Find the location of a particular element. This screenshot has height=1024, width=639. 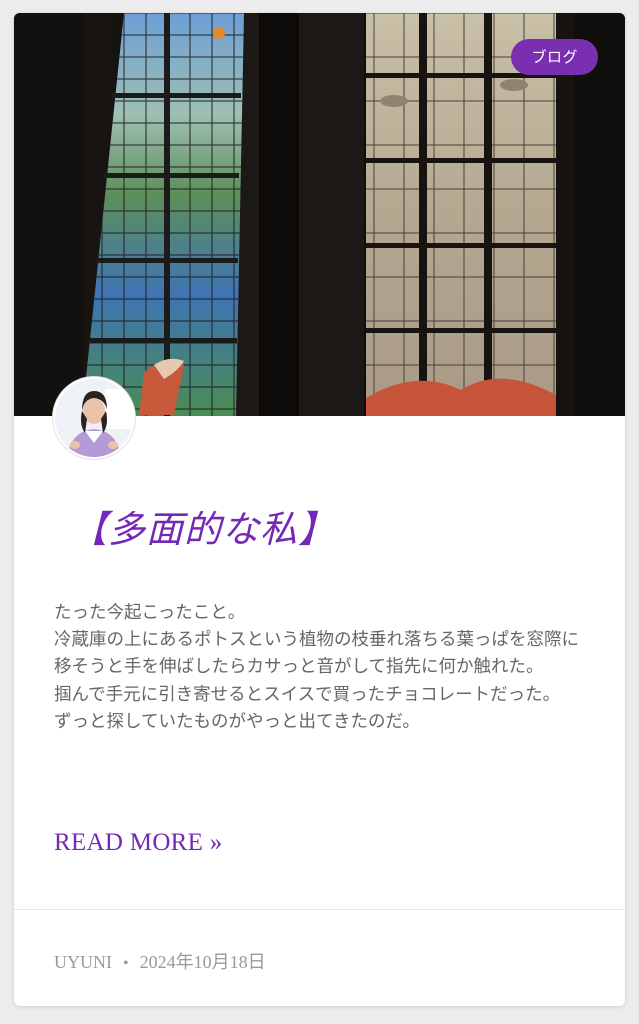

author-avatar-image is located at coordinates (94, 418).